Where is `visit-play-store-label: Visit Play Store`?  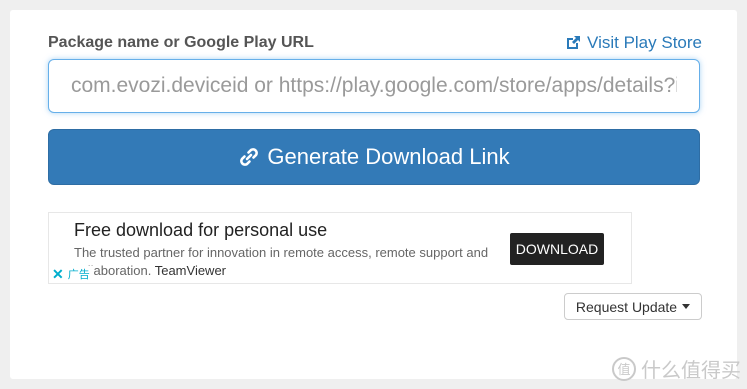
visit-play-store-label: Visit Play Store is located at coordinates (644, 42).